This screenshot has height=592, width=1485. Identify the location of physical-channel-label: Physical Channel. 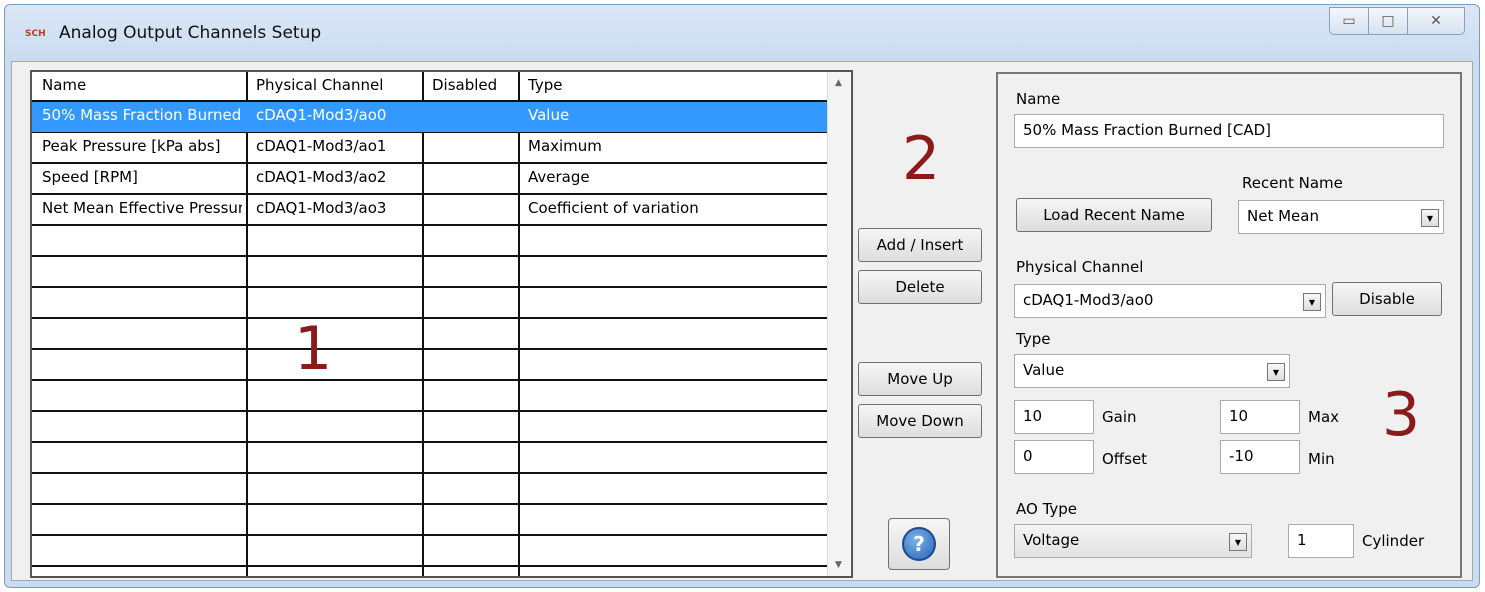
(1080, 267).